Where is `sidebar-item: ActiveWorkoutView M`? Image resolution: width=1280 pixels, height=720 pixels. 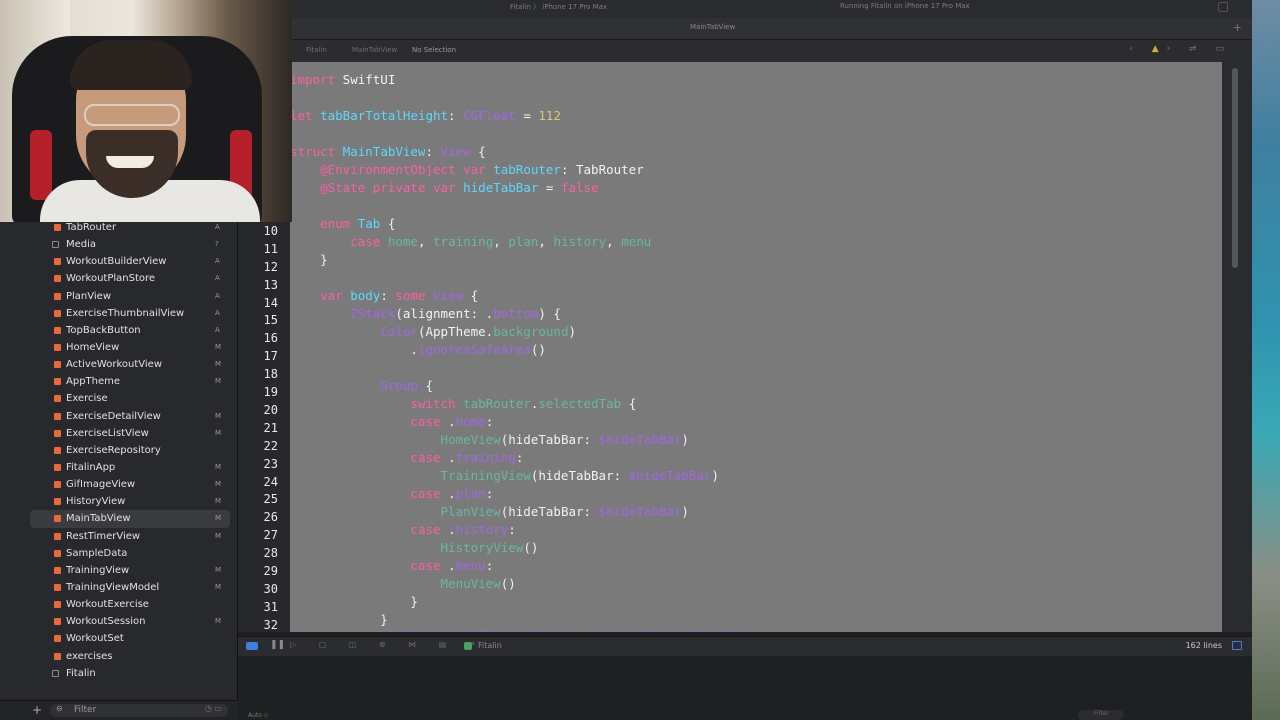
sidebar-item: ActiveWorkoutView M is located at coordinates (119, 364).